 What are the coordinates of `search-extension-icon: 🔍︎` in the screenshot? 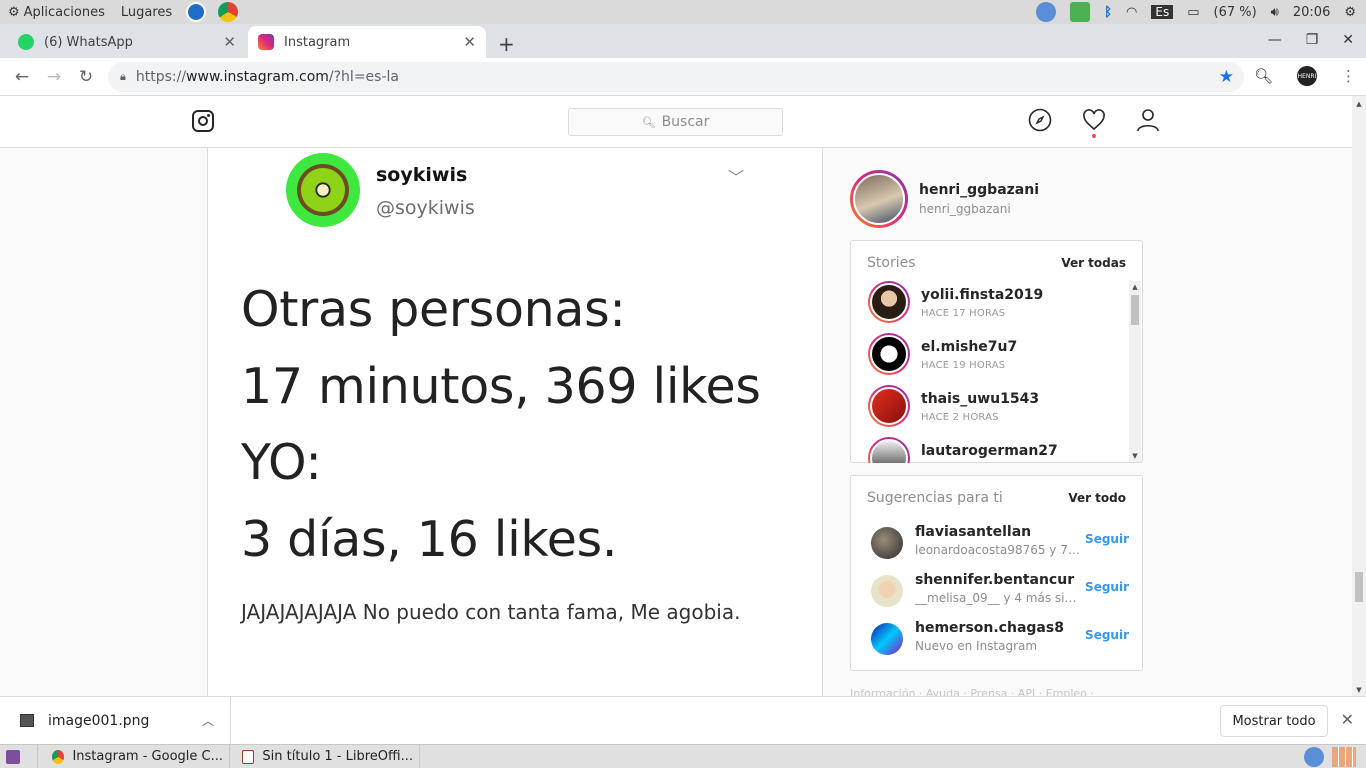 It's located at (1263, 76).